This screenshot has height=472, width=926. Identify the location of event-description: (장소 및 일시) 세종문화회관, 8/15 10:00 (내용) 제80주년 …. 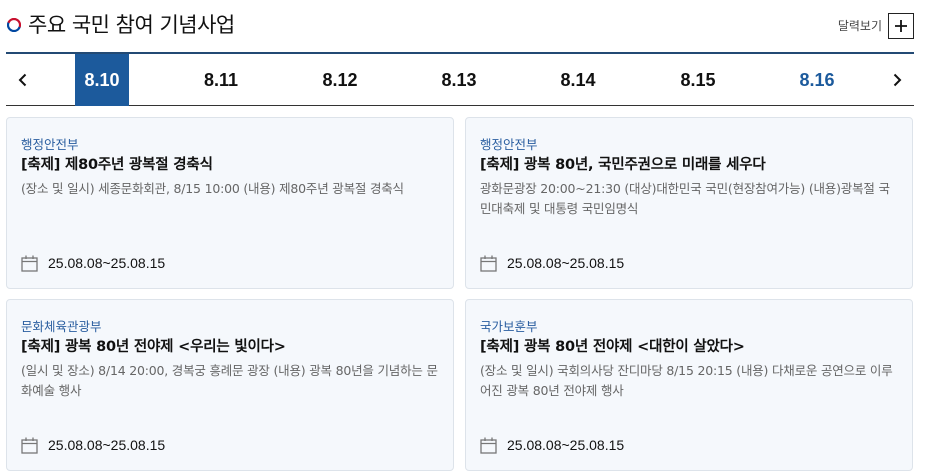
(212, 188).